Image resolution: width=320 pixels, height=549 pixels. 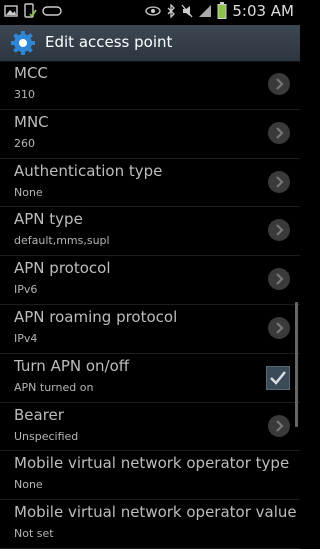 I want to click on item-summary: default,mms,supl, so click(x=62, y=241).